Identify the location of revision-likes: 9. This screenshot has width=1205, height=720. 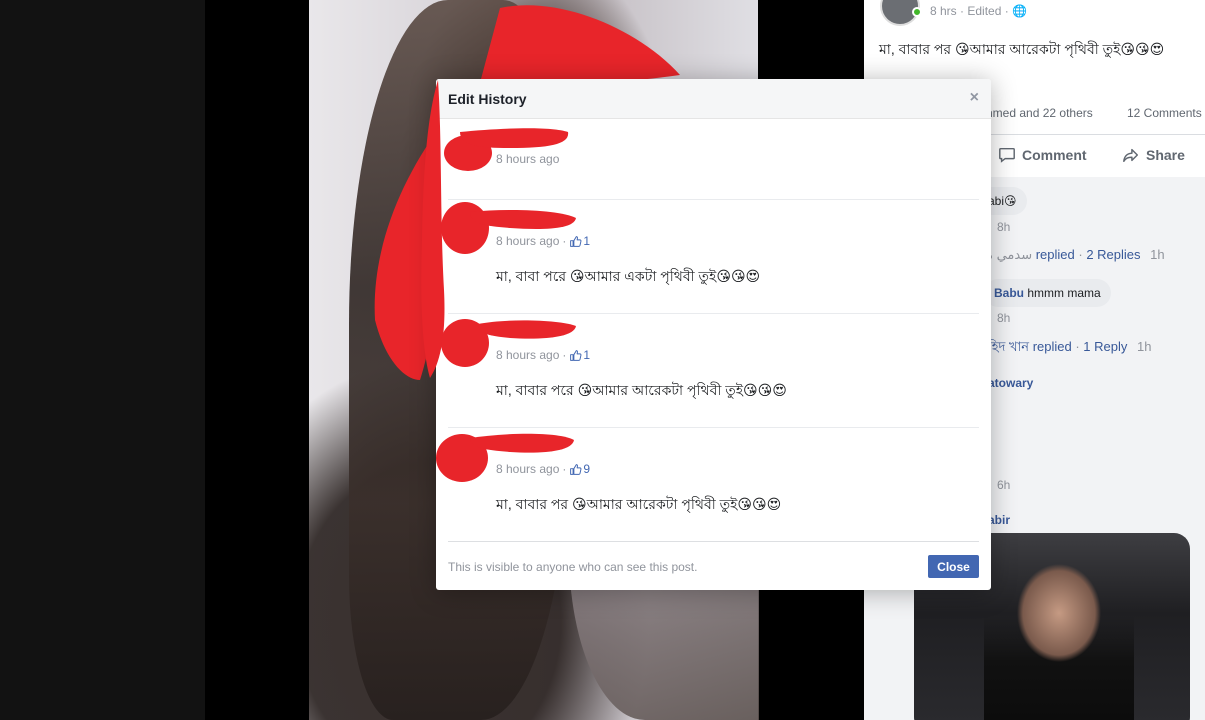
(579, 469).